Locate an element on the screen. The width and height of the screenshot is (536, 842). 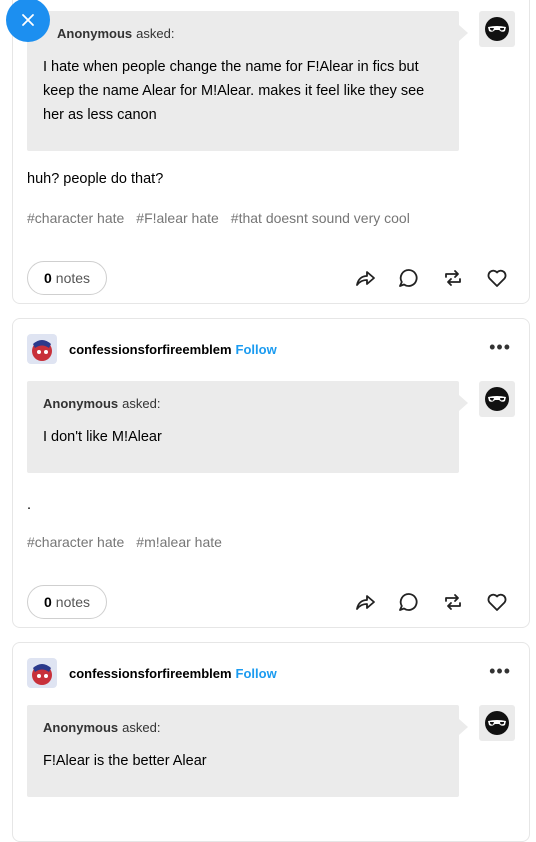
close-icon is located at coordinates (28, 20).